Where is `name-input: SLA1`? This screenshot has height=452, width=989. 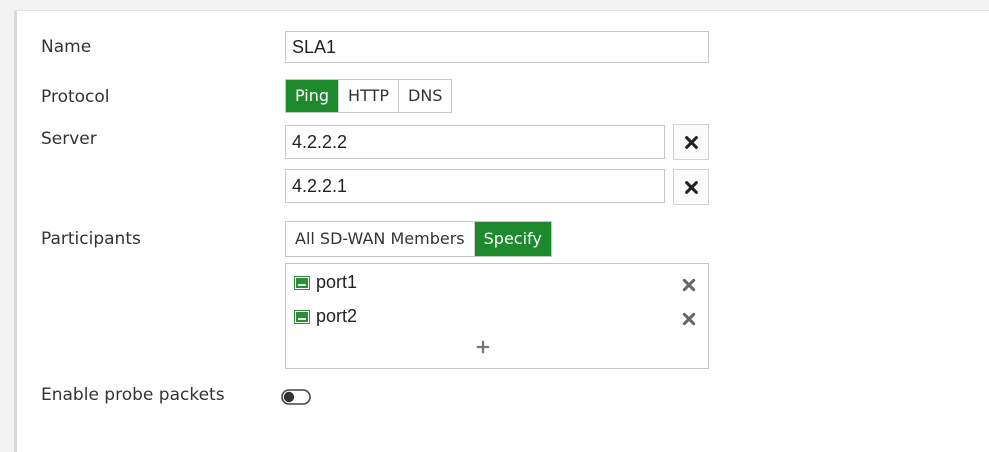
name-input: SLA1 is located at coordinates (497, 47).